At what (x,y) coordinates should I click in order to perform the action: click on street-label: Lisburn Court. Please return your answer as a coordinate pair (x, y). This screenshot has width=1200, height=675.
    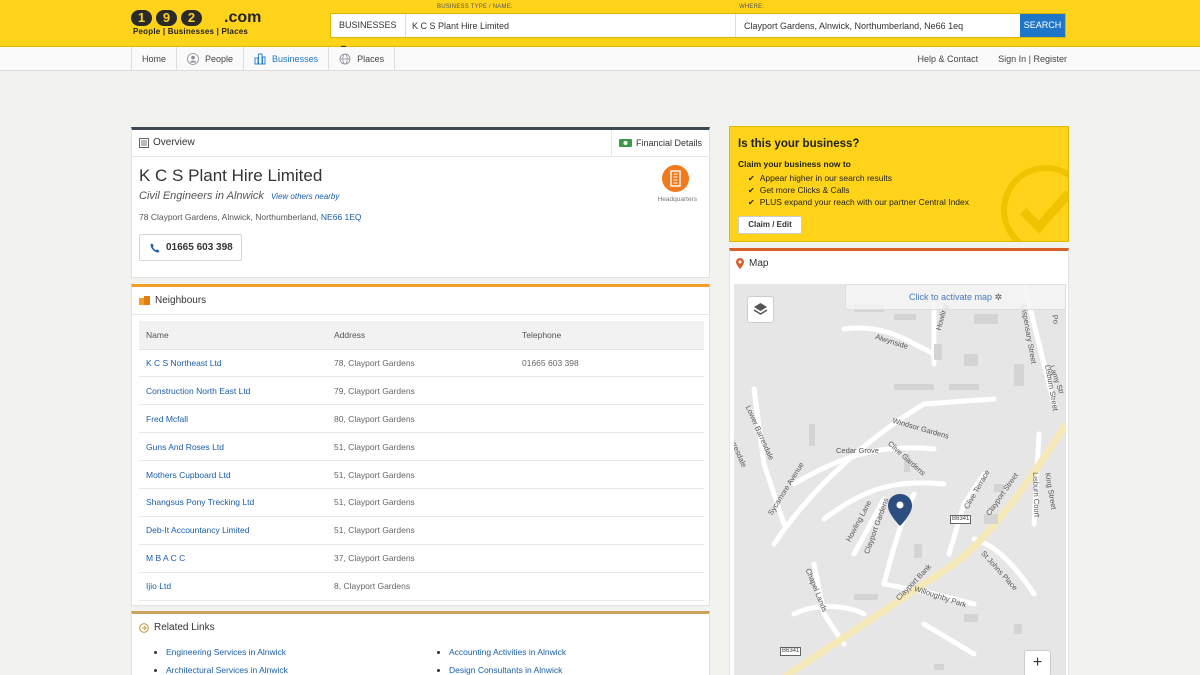
    Looking at the image, I should click on (1036, 495).